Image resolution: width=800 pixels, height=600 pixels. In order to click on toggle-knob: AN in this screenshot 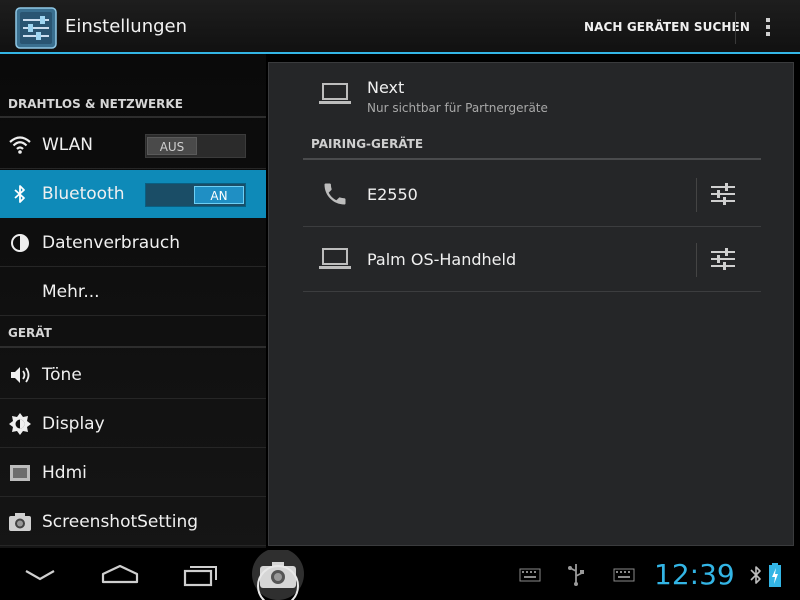, I will do `click(219, 195)`.